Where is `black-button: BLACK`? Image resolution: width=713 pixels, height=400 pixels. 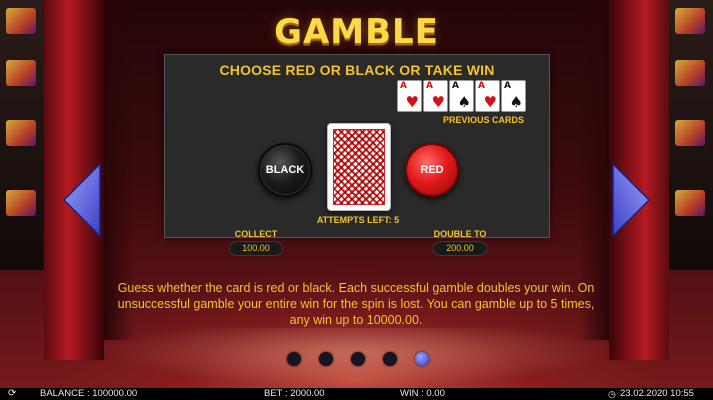
black-button: BLACK is located at coordinates (285, 170).